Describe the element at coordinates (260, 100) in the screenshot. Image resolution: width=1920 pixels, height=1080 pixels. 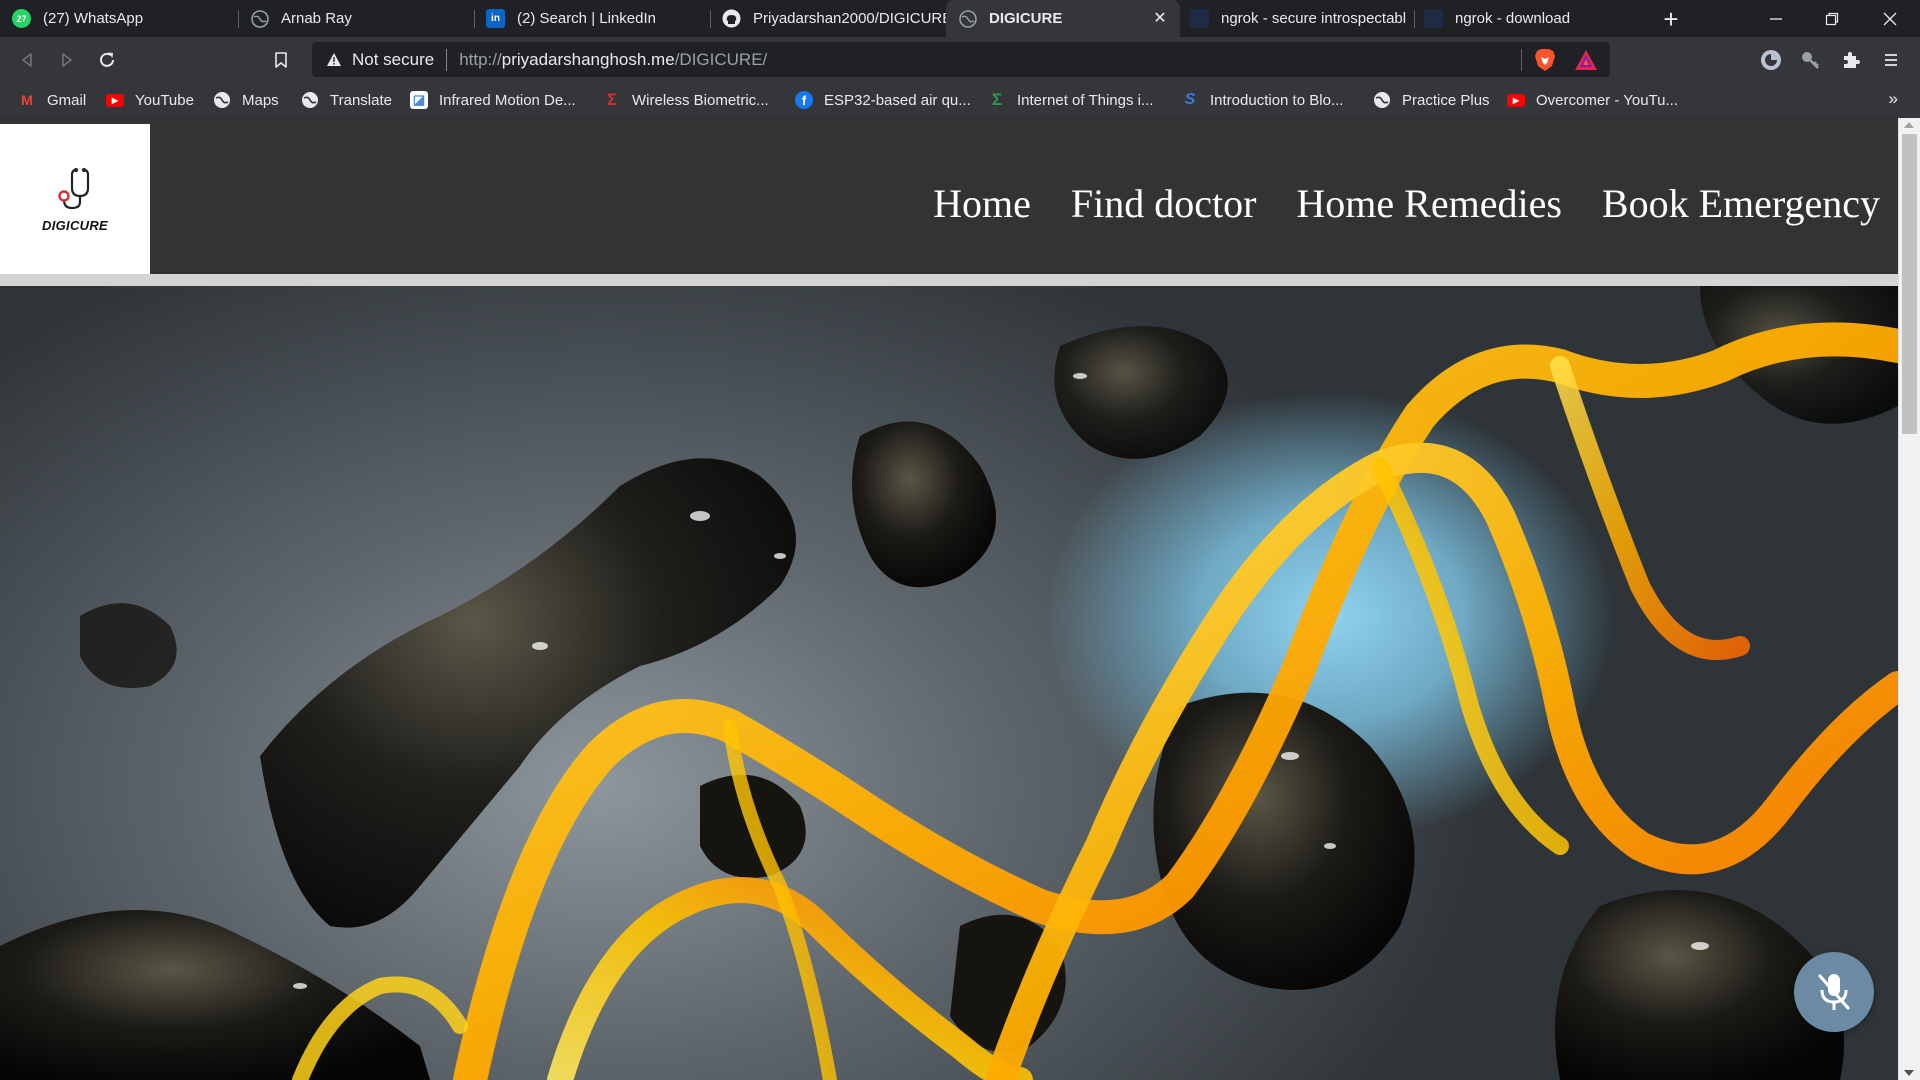
I see `bookmark-label: Maps` at that location.